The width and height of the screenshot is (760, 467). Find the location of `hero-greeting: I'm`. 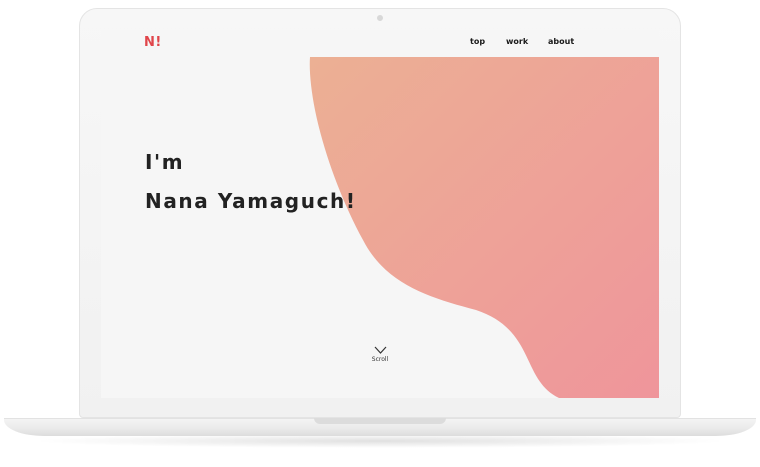

hero-greeting: I'm is located at coordinates (165, 162).